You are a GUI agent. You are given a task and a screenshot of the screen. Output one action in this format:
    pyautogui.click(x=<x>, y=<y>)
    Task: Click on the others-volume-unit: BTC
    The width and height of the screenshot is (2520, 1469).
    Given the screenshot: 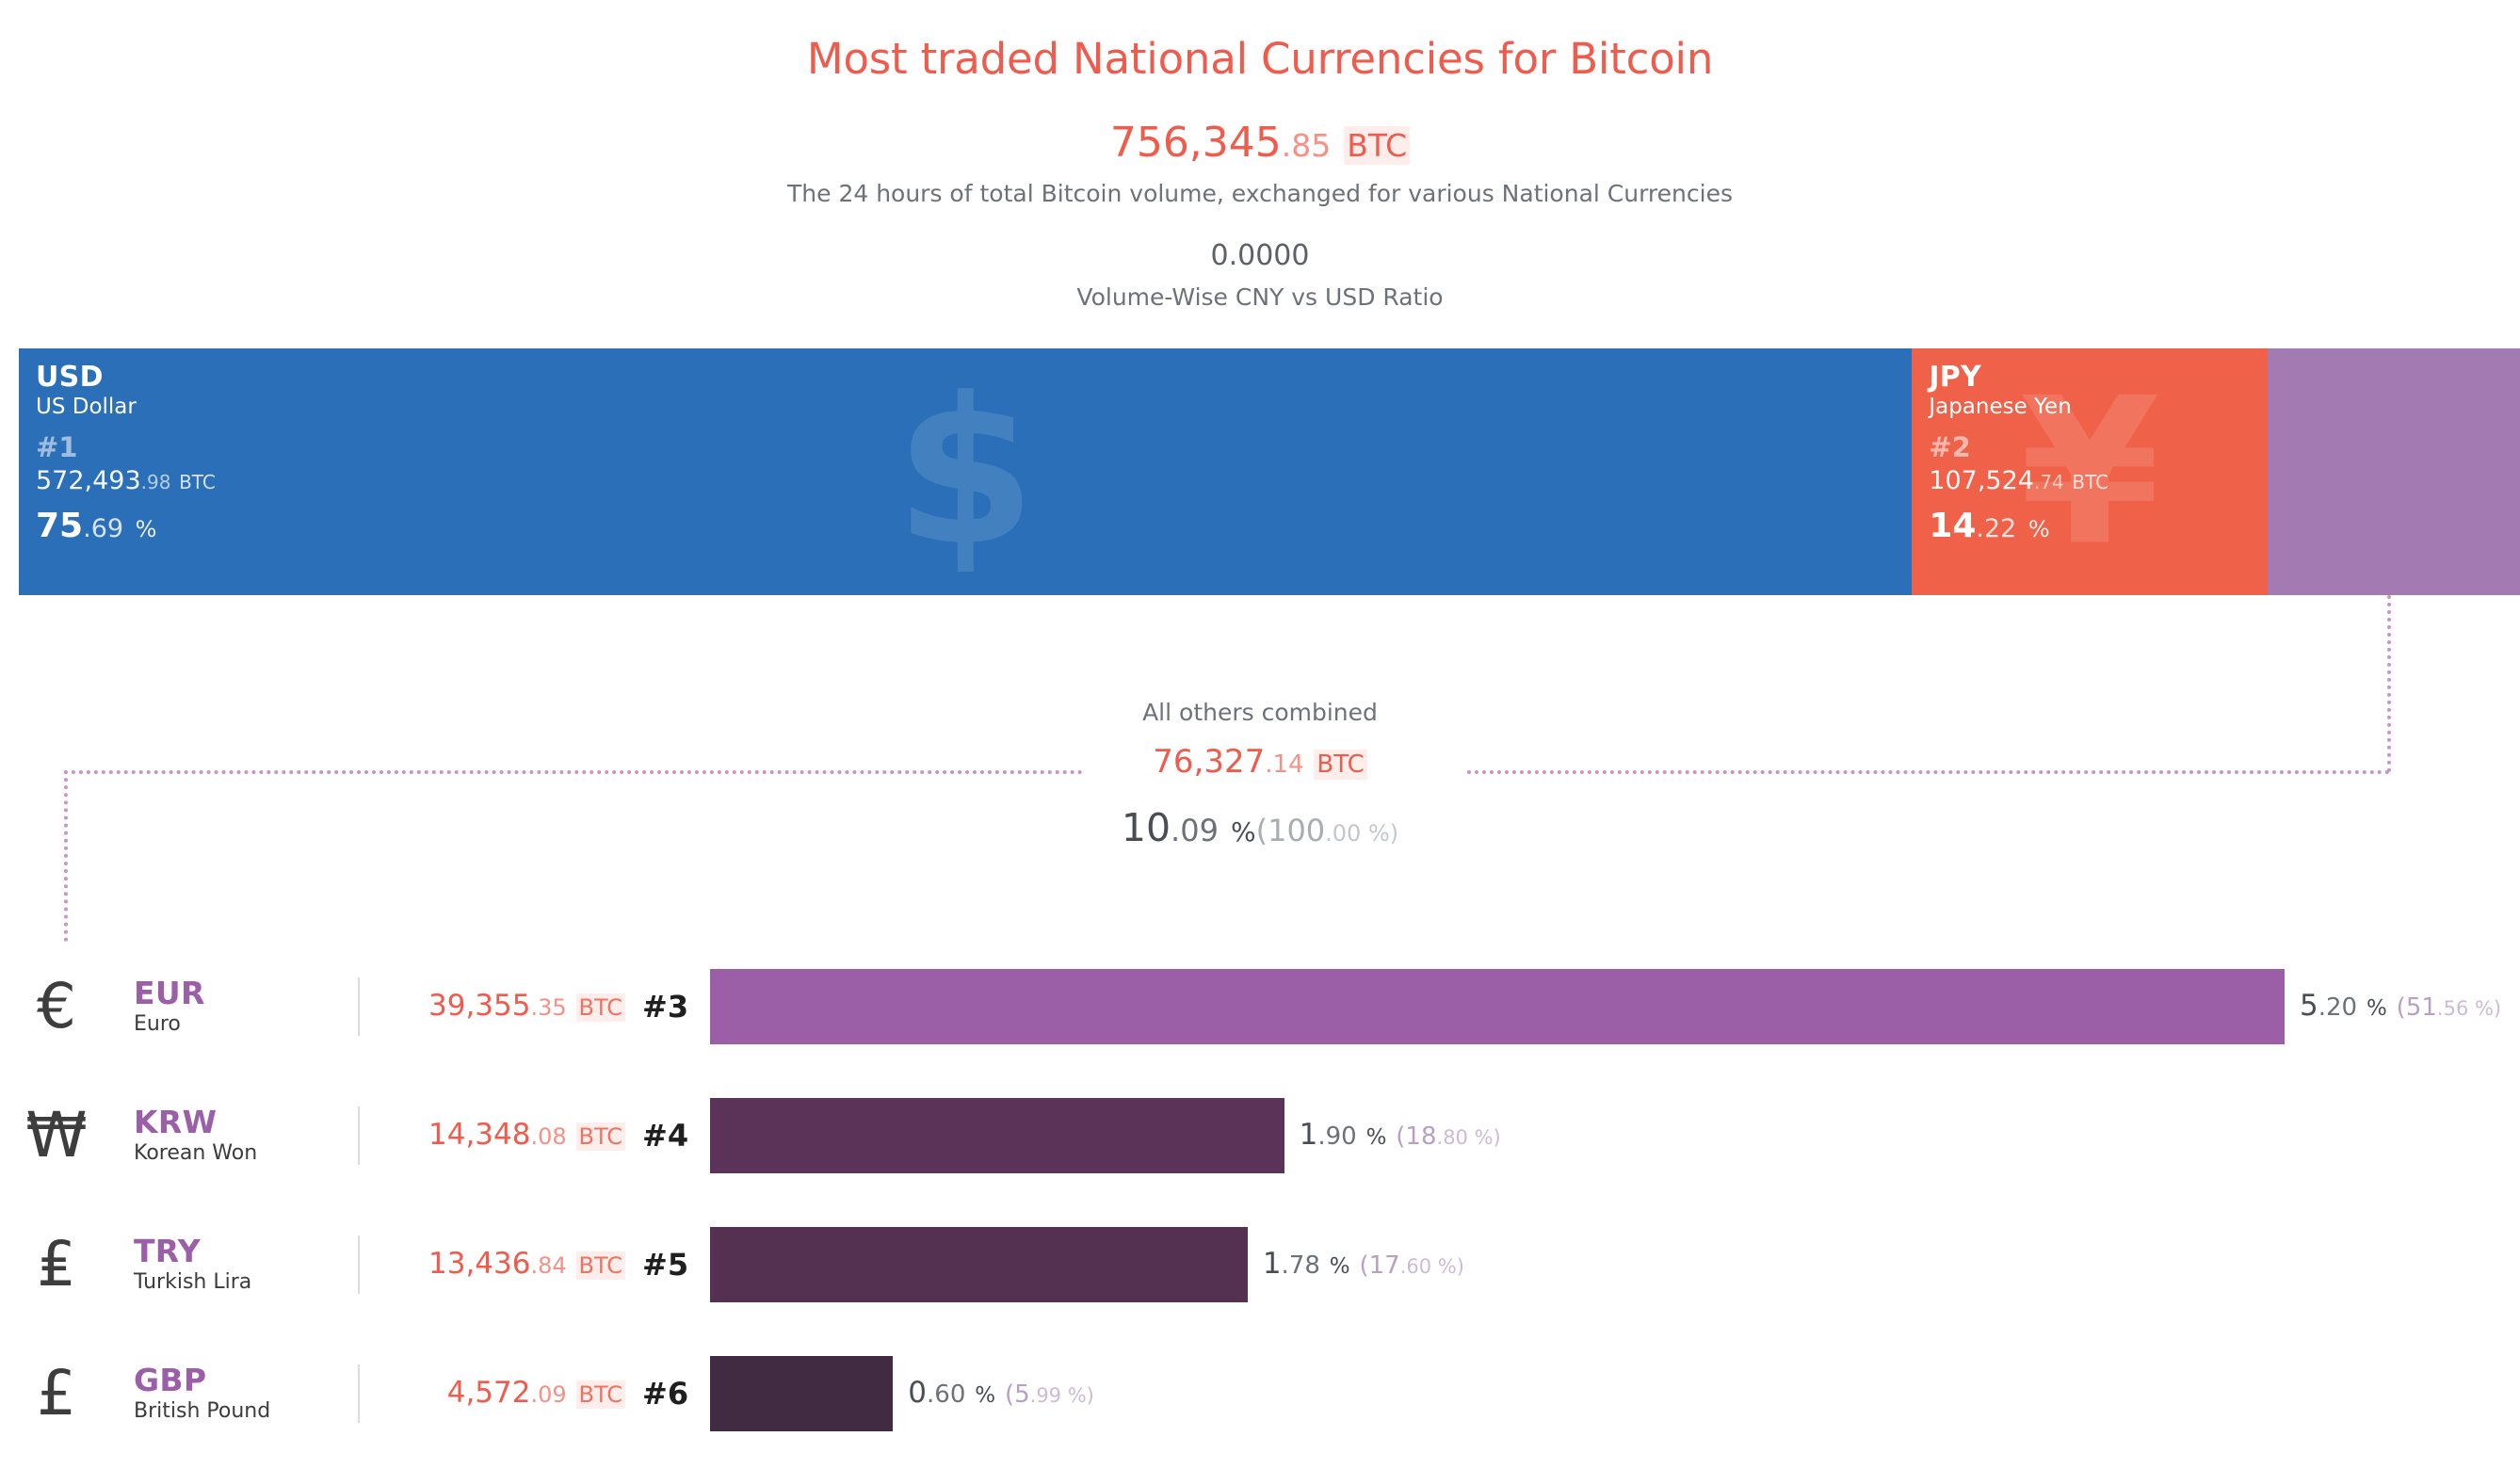 What is the action you would take?
    pyautogui.click(x=1340, y=765)
    